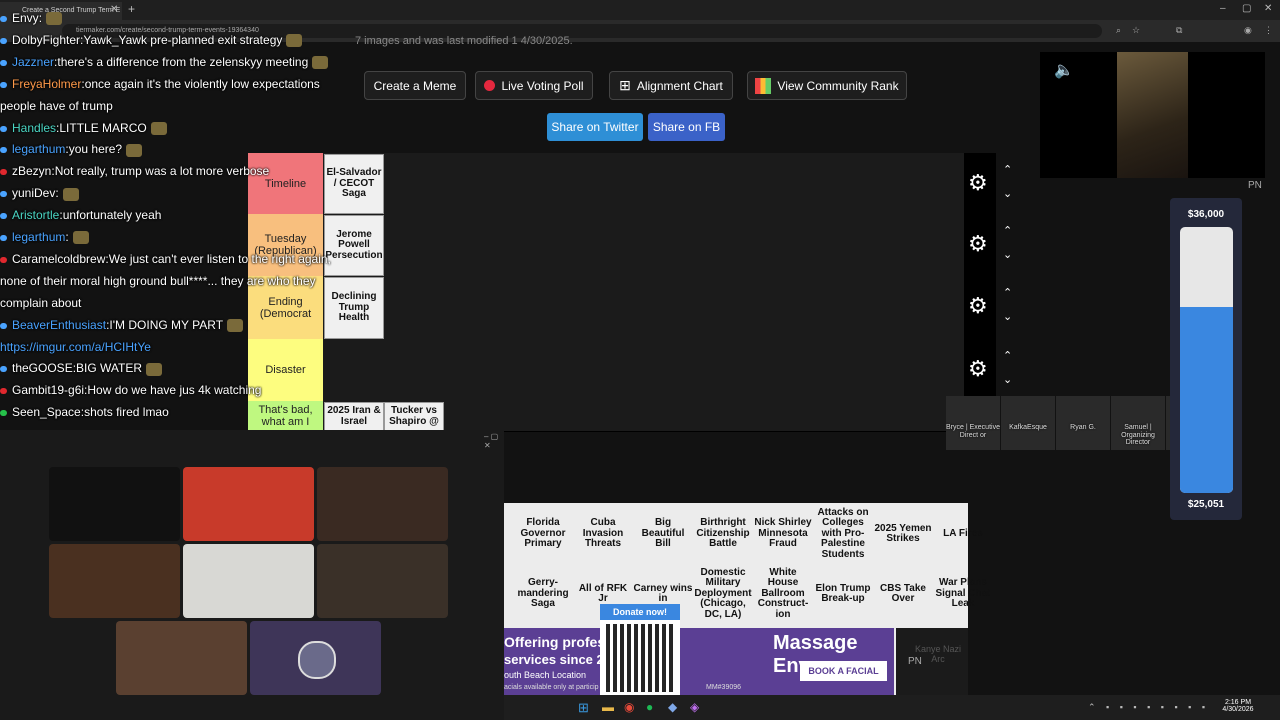  Describe the element at coordinates (354, 184) in the screenshot. I see `tier-card: El-Salvador / CECOT Saga` at that location.